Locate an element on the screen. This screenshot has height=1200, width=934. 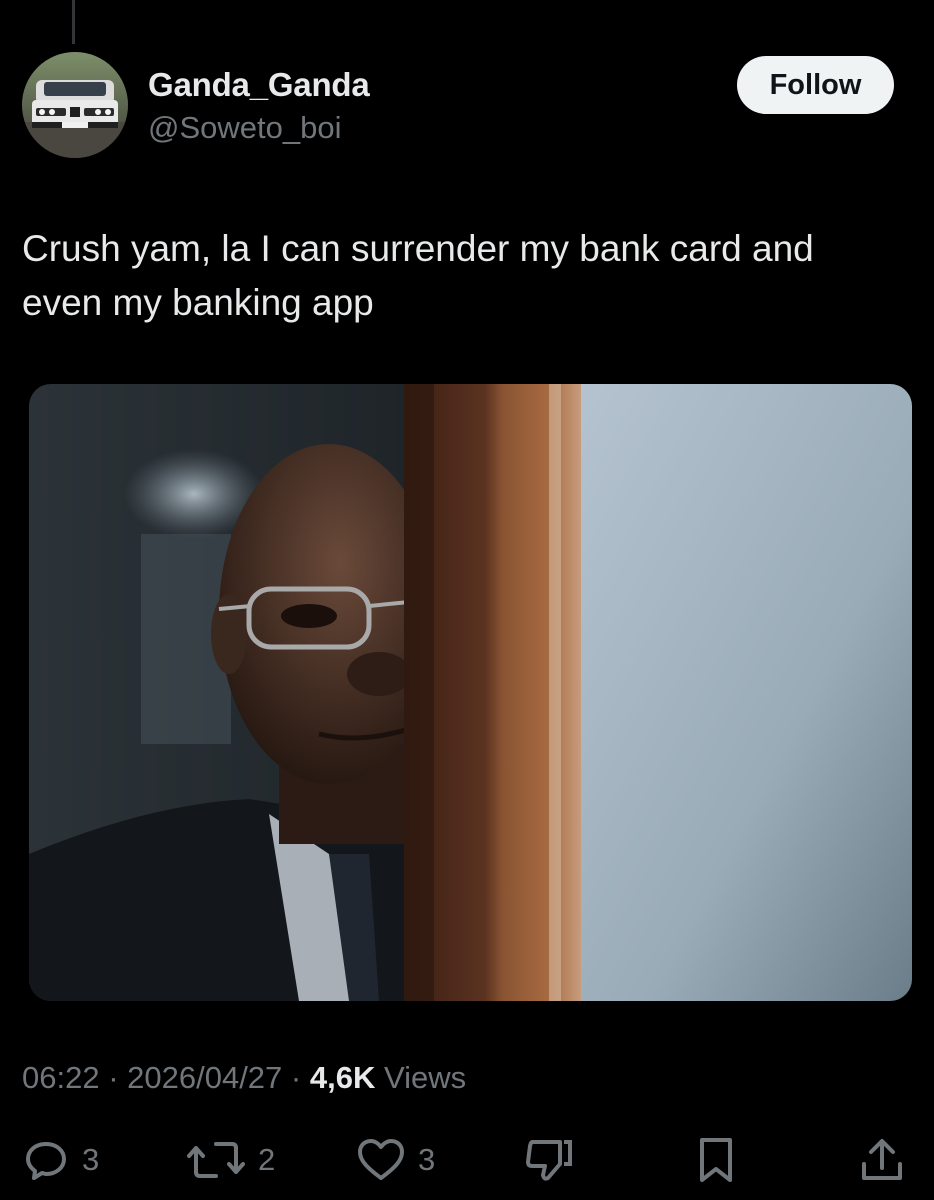
reply-count: 3 is located at coordinates (91, 1159).